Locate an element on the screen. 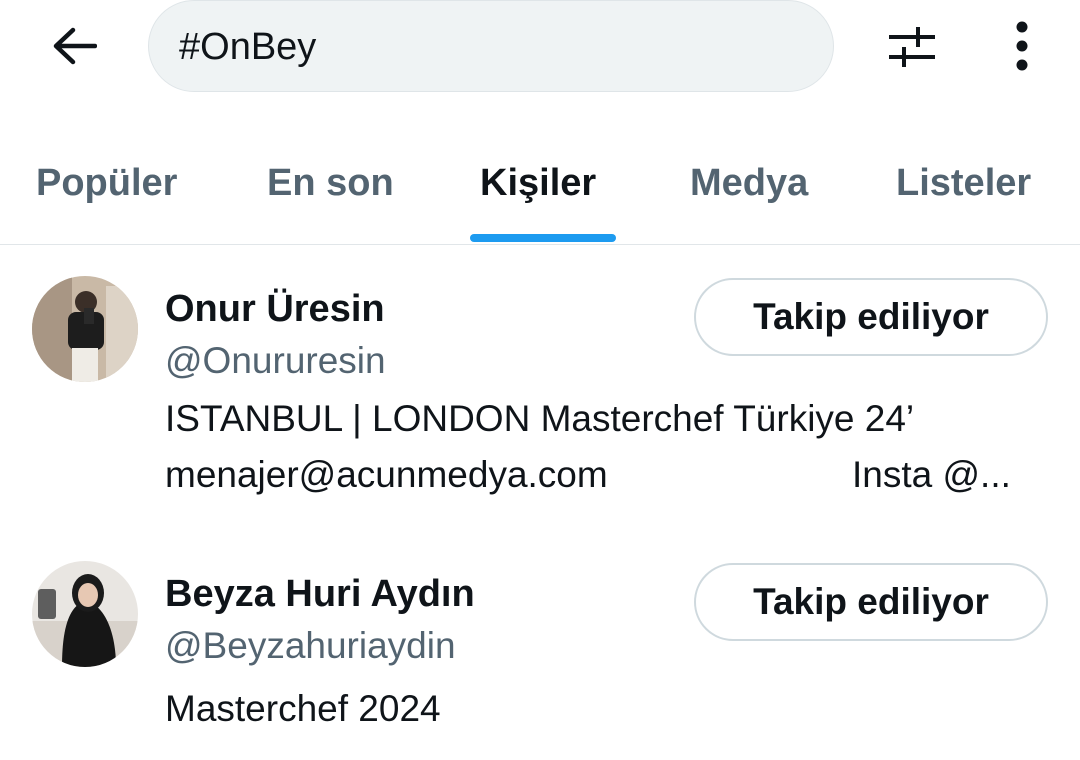 The image size is (1080, 760). user-name: Onur Üresin is located at coordinates (275, 309).